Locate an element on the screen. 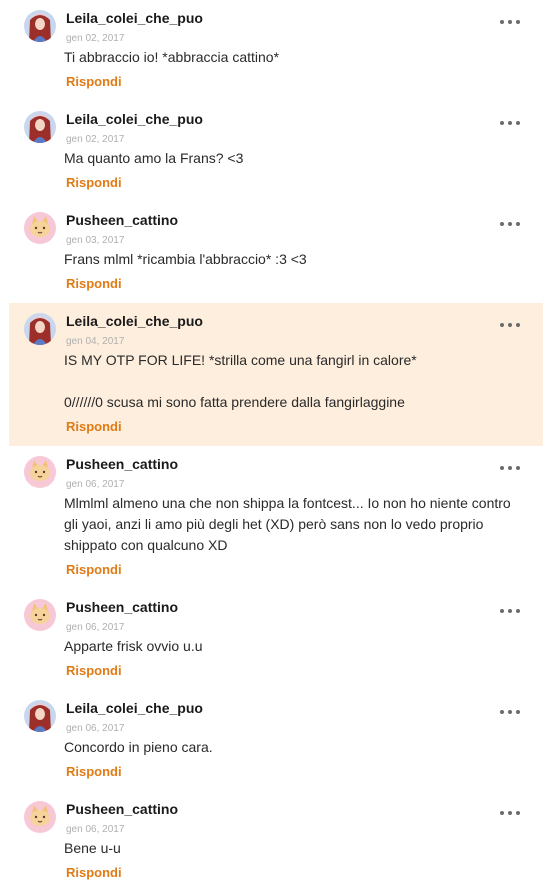 The width and height of the screenshot is (555, 892). comment-date: gen 03, 2017 is located at coordinates (95, 240).